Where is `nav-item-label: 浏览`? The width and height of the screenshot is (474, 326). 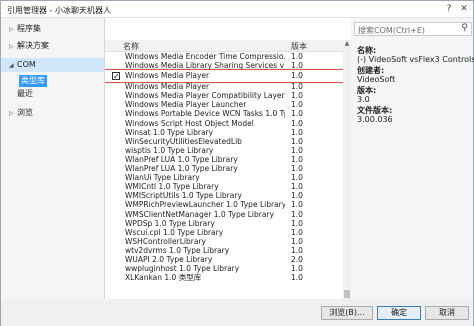
nav-item-label: 浏览 is located at coordinates (25, 112).